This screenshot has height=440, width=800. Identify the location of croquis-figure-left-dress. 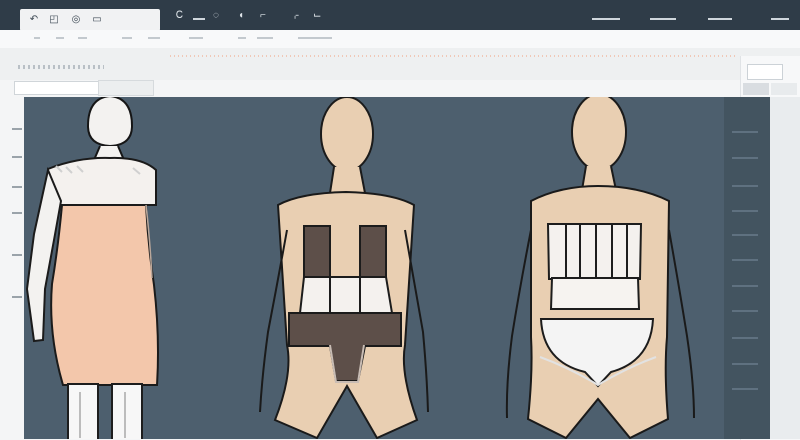
(92, 268).